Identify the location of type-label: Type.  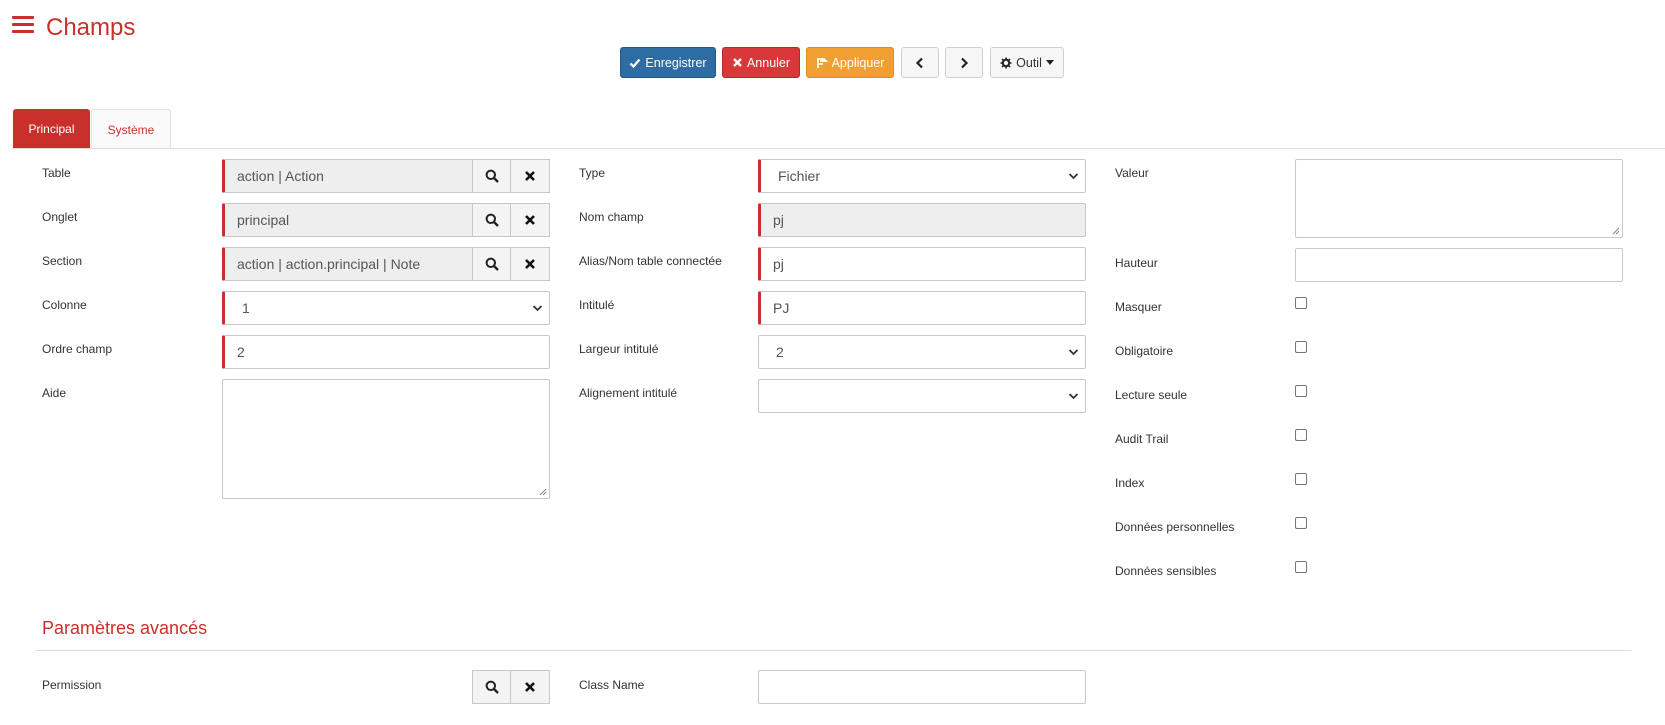
(592, 173).